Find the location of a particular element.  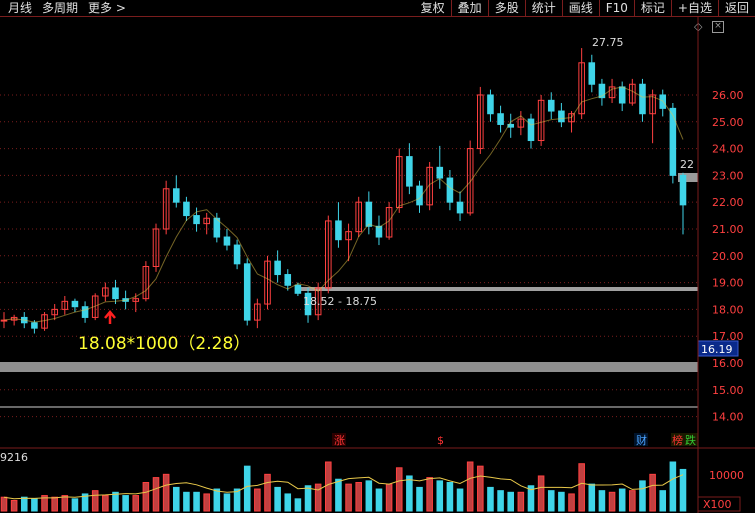

buy-arrow-icon is located at coordinates (110, 317).